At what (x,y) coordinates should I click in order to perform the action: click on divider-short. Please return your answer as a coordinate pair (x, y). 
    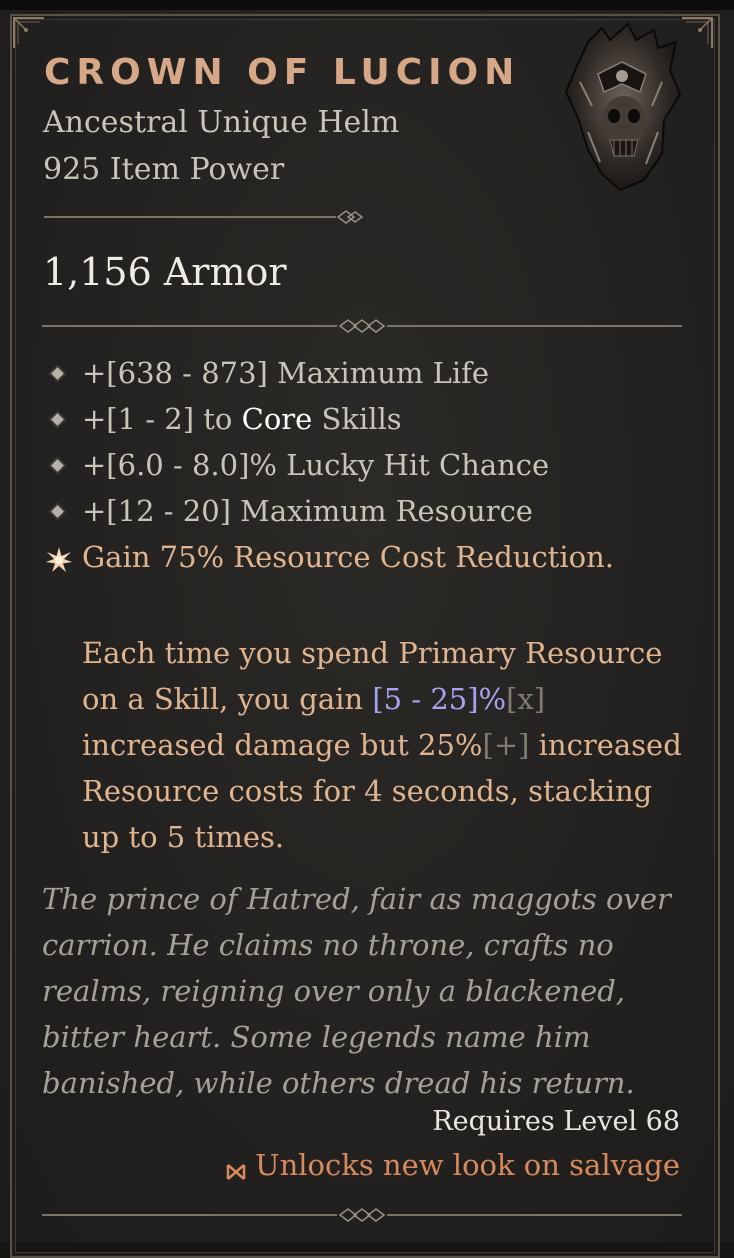
    Looking at the image, I should click on (204, 217).